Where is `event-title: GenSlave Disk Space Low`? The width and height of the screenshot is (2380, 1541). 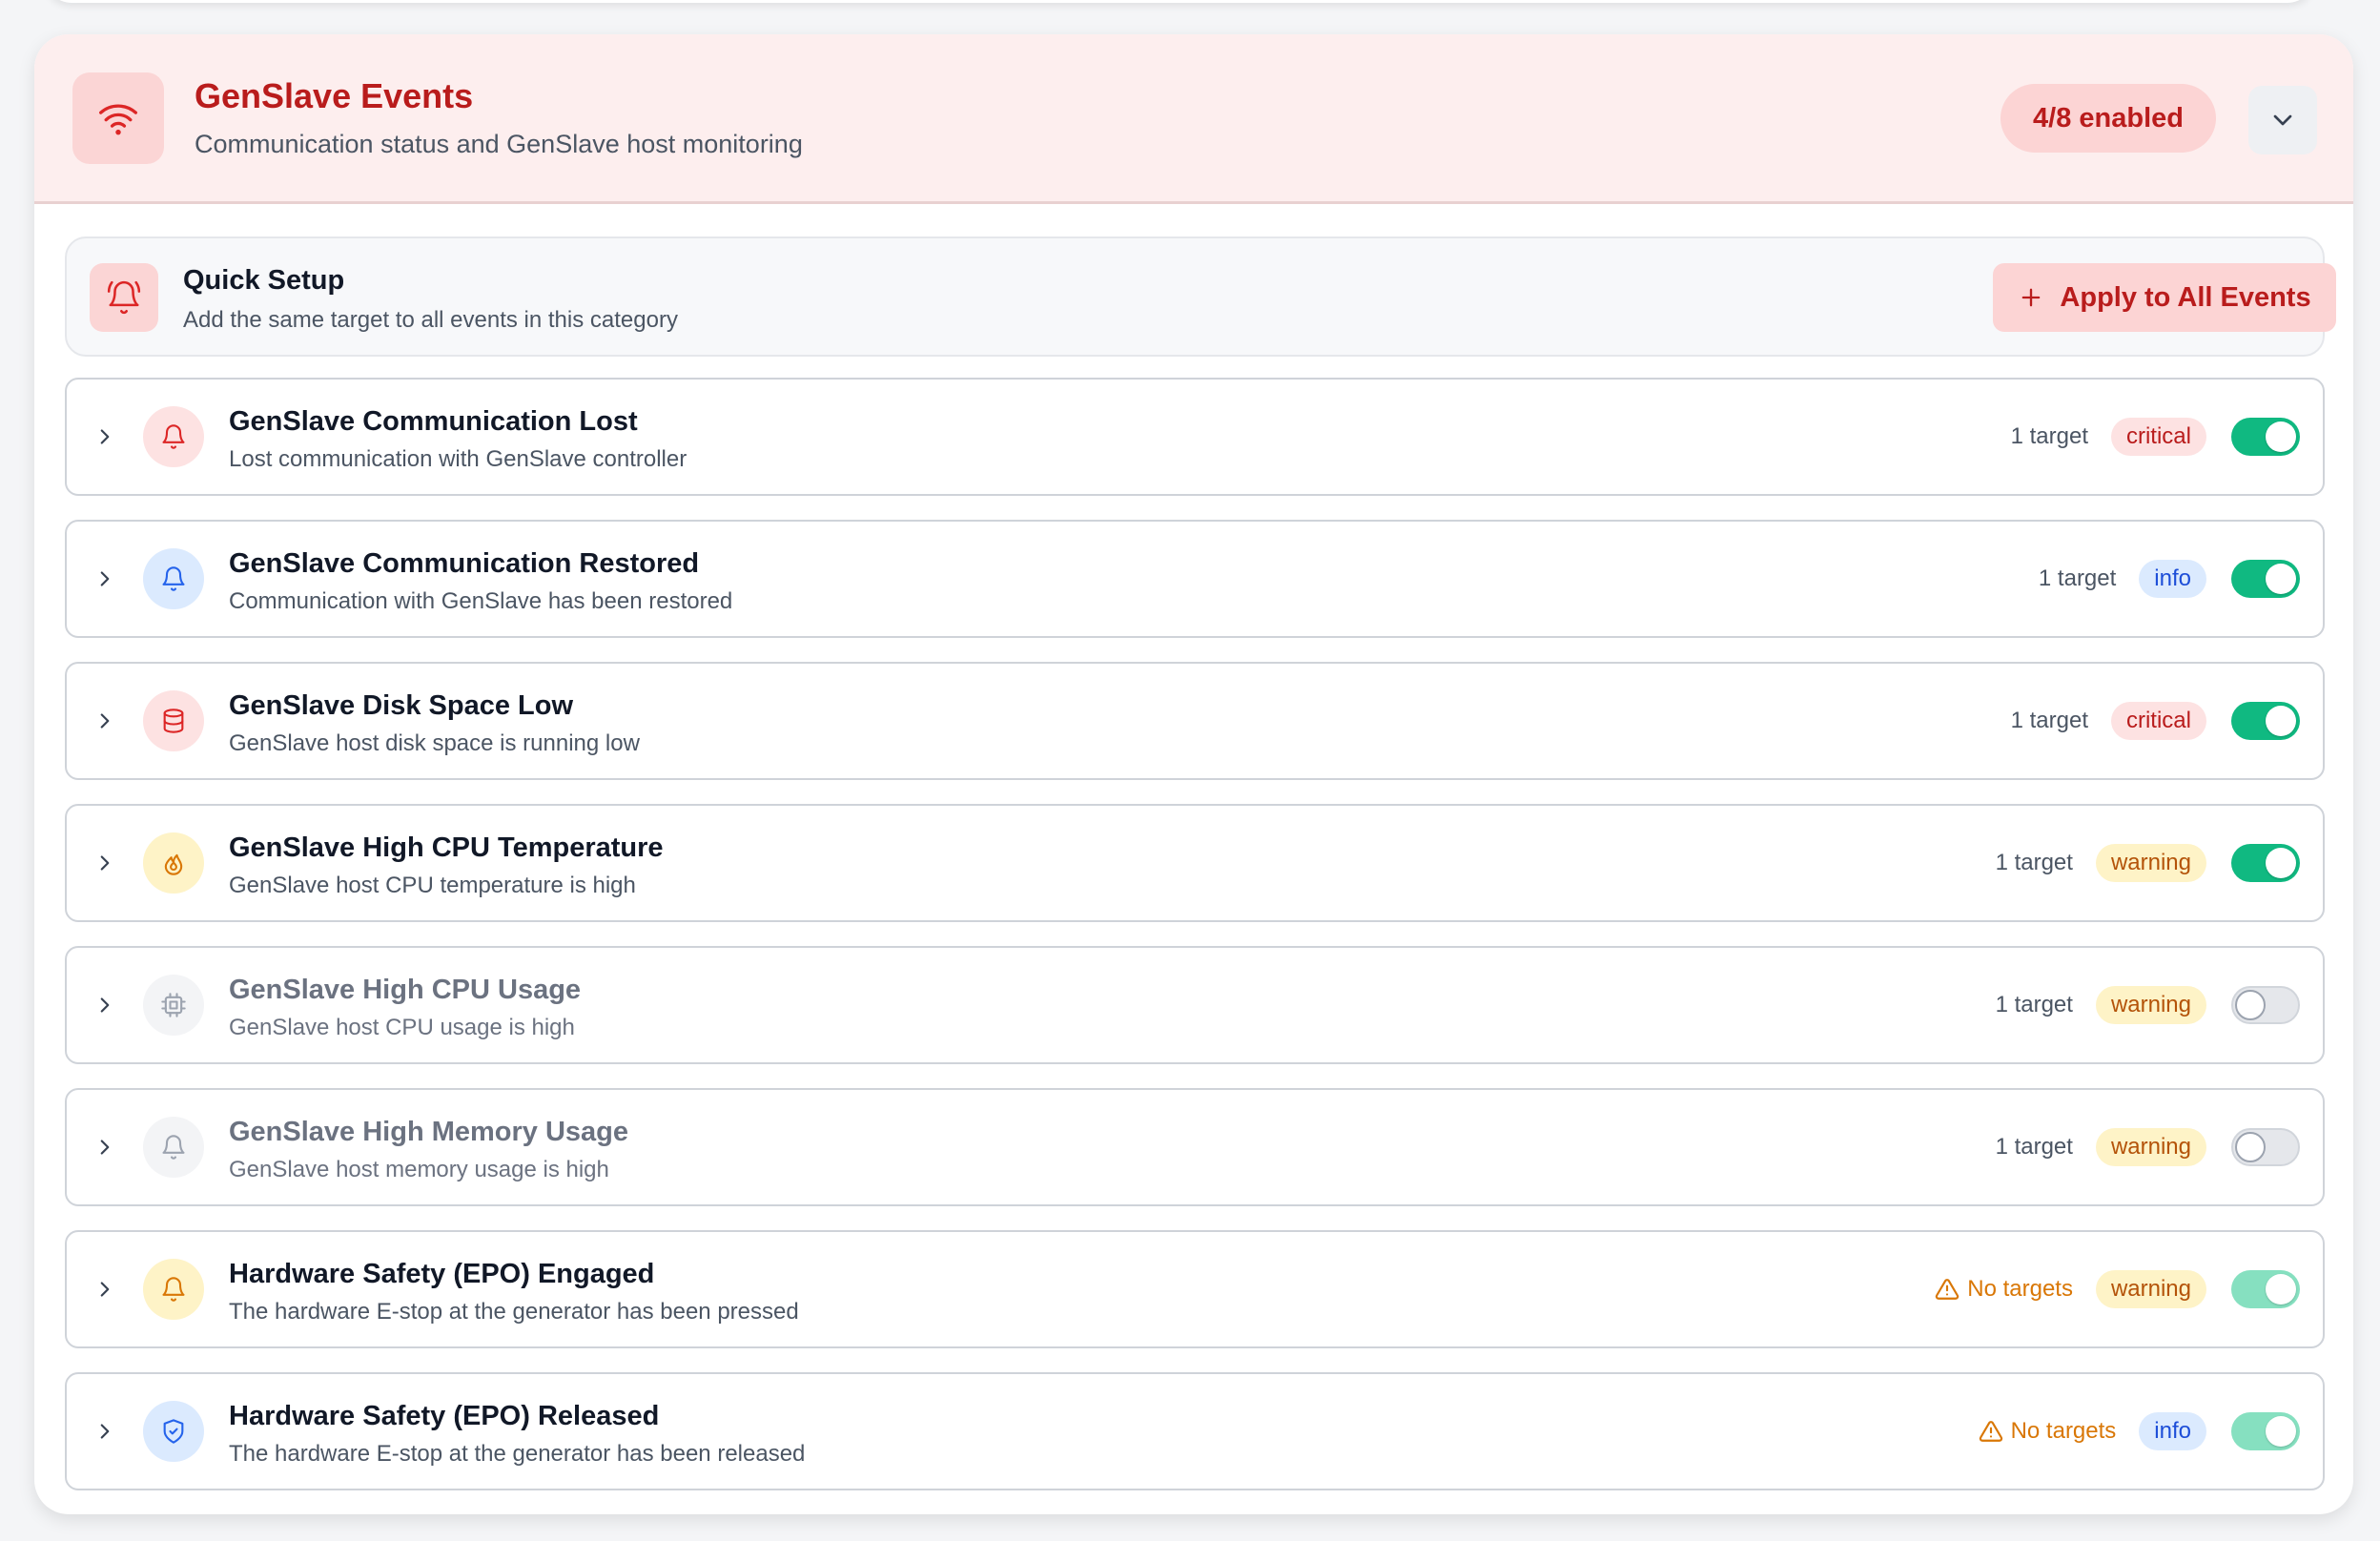
event-title: GenSlave Disk Space Low is located at coordinates (402, 705).